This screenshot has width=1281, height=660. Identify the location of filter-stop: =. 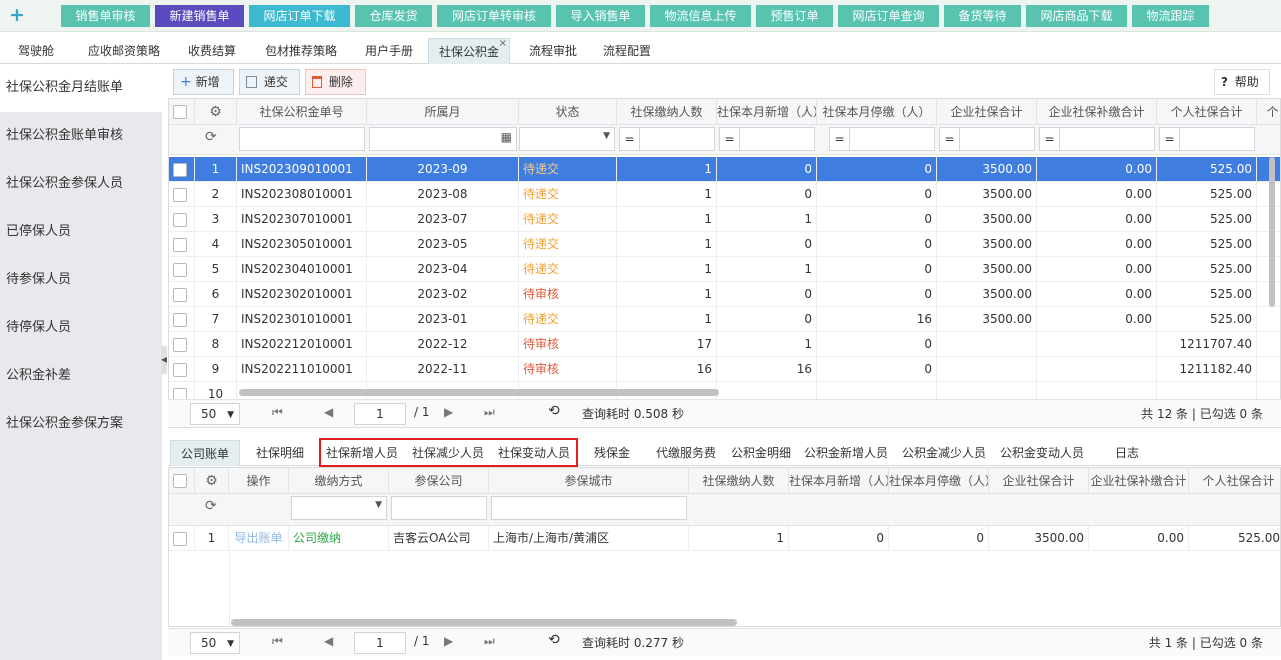
(882, 139).